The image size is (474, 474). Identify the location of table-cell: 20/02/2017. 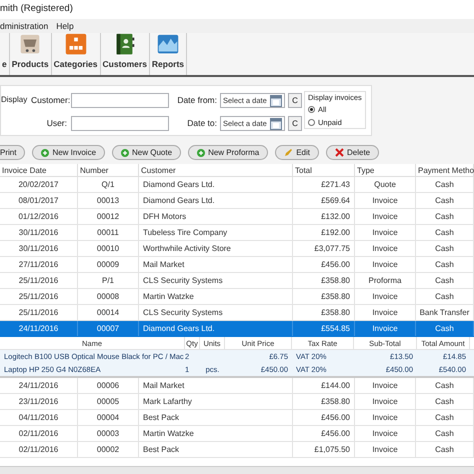
(39, 184).